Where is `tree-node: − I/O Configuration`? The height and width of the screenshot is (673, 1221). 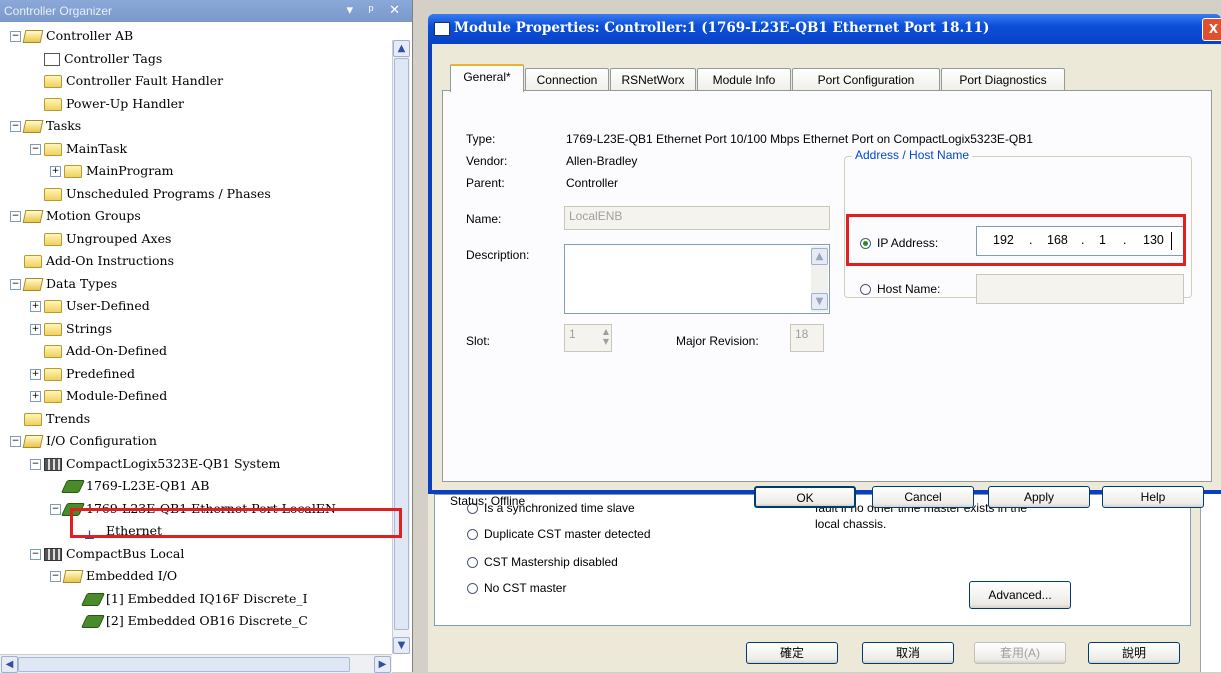
tree-node: − I/O Configuration is located at coordinates (83, 441).